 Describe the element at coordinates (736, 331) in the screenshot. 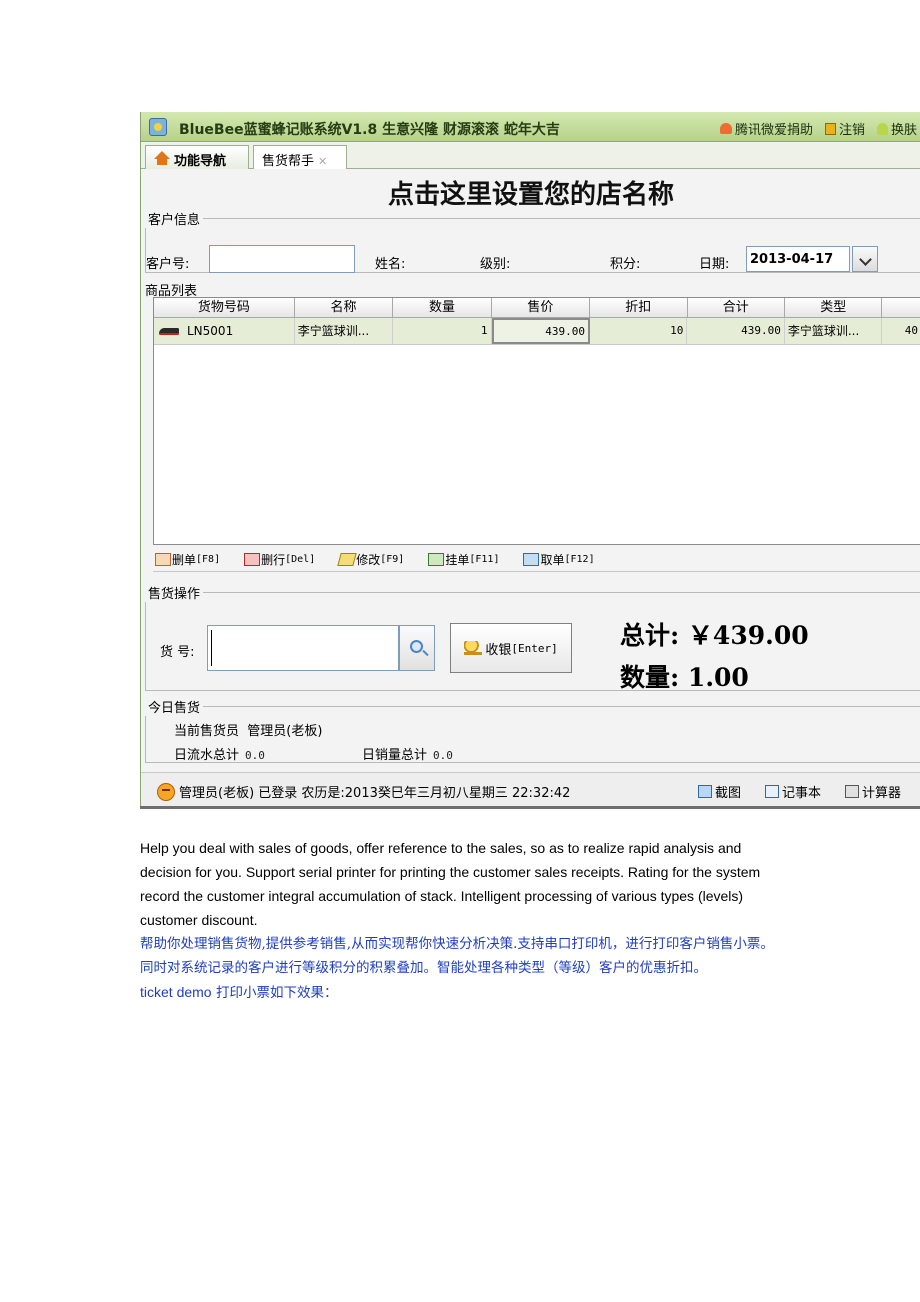

I see `cell-total: 439.00` at that location.